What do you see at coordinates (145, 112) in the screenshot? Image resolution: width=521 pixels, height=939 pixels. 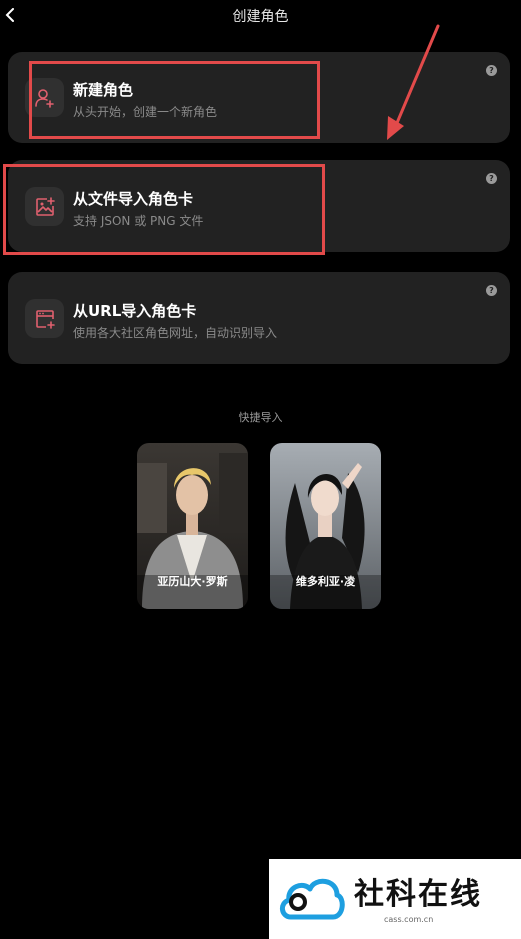 I see `new-character-subtitle: 从头开始，创建一个新角色` at bounding box center [145, 112].